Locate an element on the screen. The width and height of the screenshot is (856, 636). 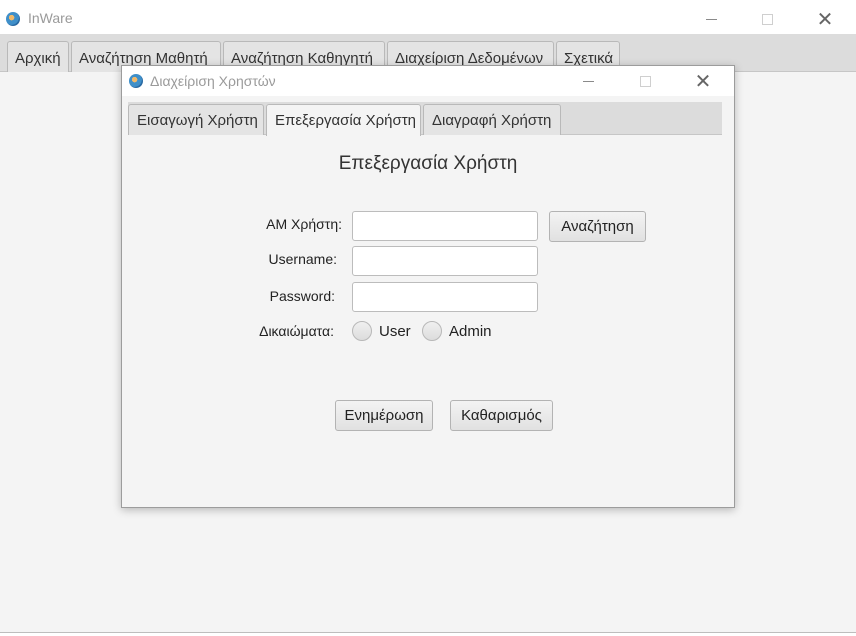
tab-delete-user: Διαγραφή Χρήστη is located at coordinates (492, 119).